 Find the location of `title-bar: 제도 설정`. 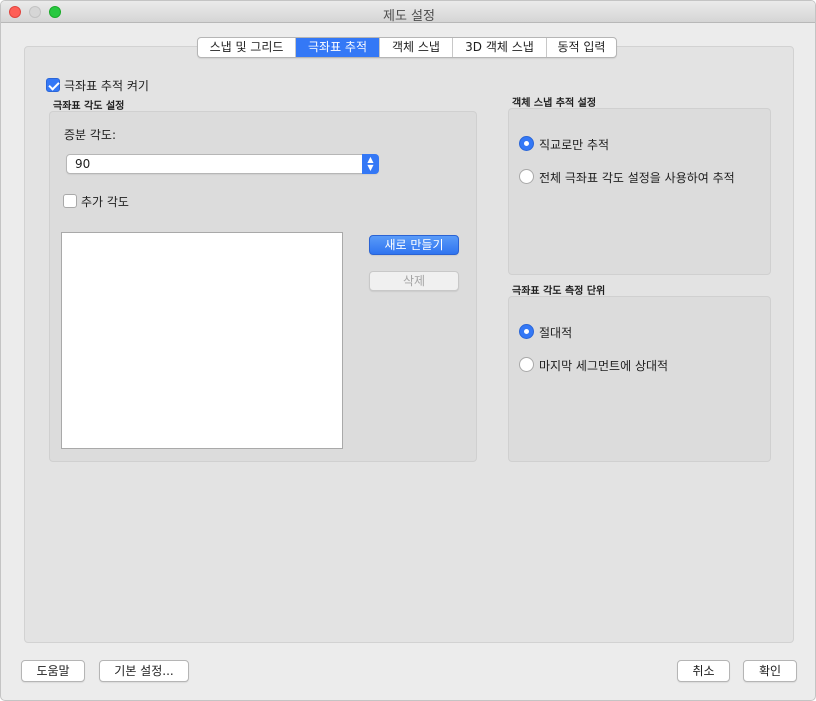

title-bar: 제도 설정 is located at coordinates (408, 12).